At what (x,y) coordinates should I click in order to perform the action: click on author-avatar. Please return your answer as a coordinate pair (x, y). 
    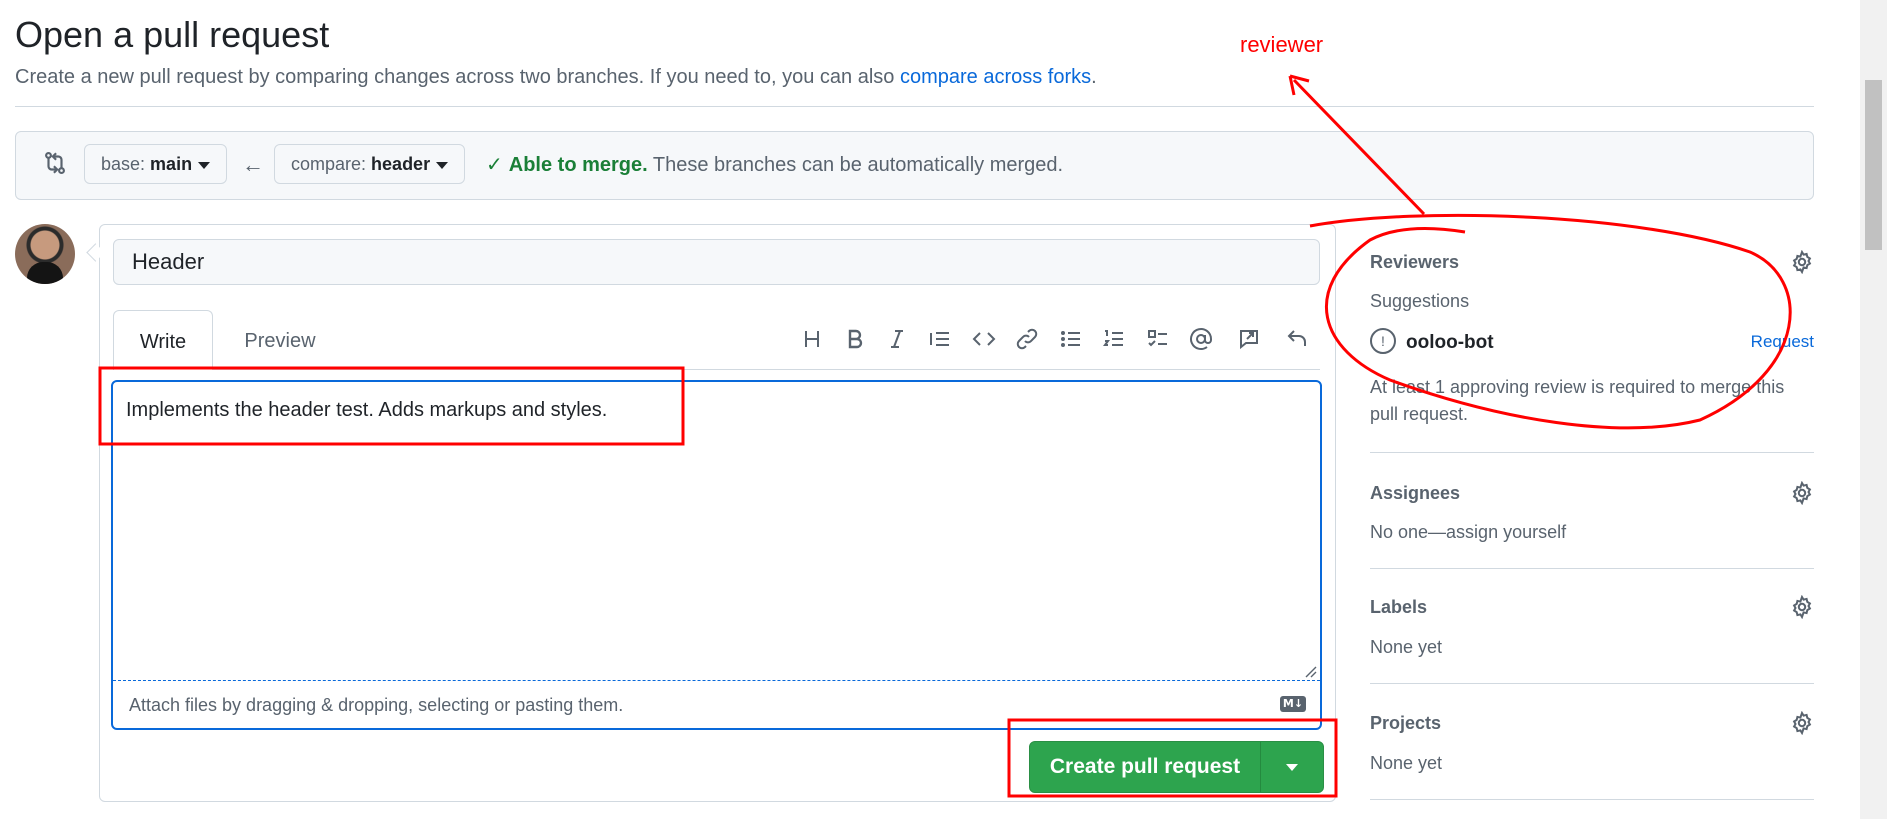
    Looking at the image, I should click on (45, 254).